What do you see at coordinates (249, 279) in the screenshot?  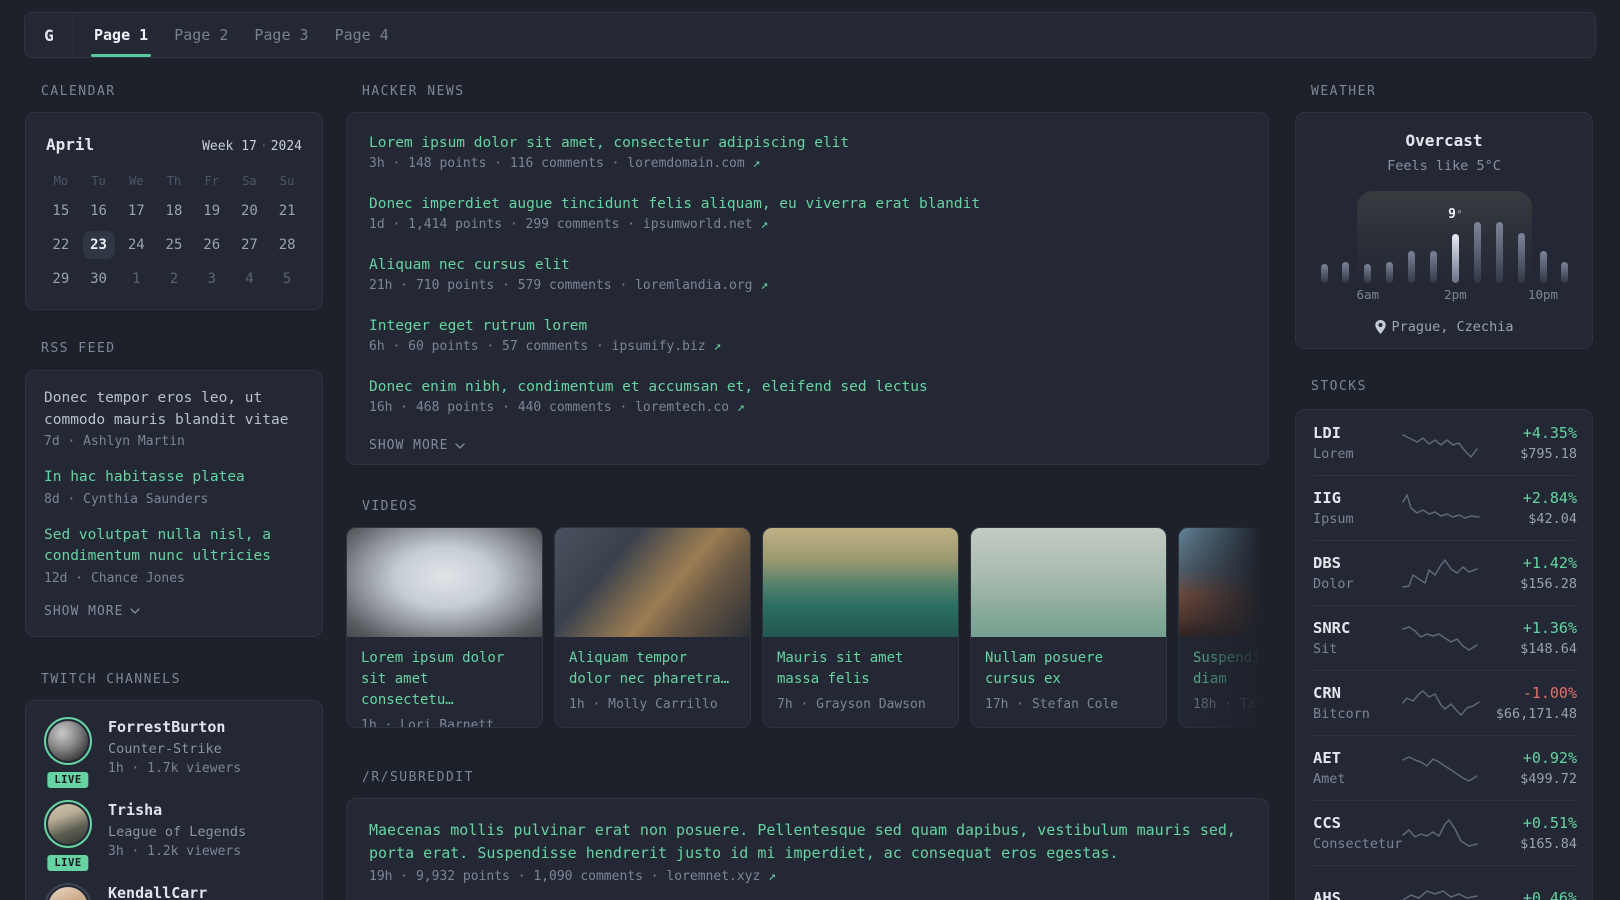 I see `day-number: 4` at bounding box center [249, 279].